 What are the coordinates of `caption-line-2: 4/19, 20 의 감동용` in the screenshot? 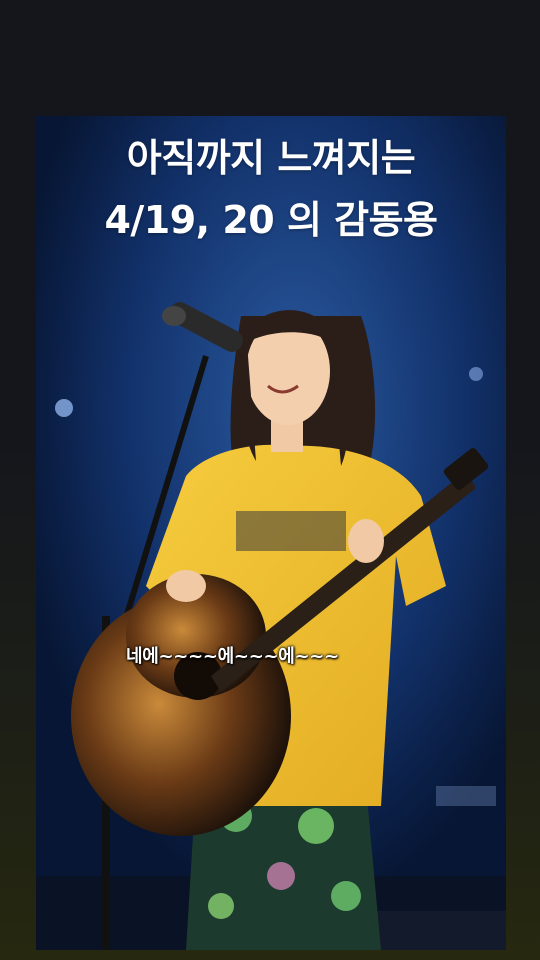 It's located at (271, 220).